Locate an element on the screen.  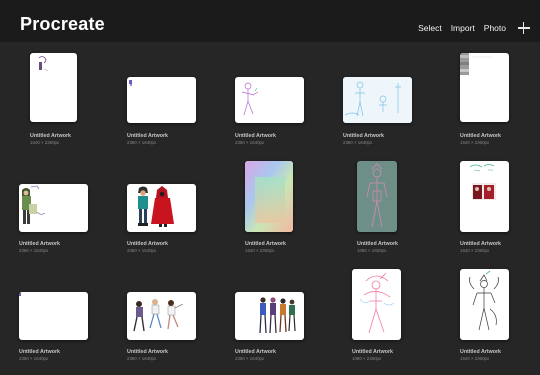
select-button: Select is located at coordinates (430, 28).